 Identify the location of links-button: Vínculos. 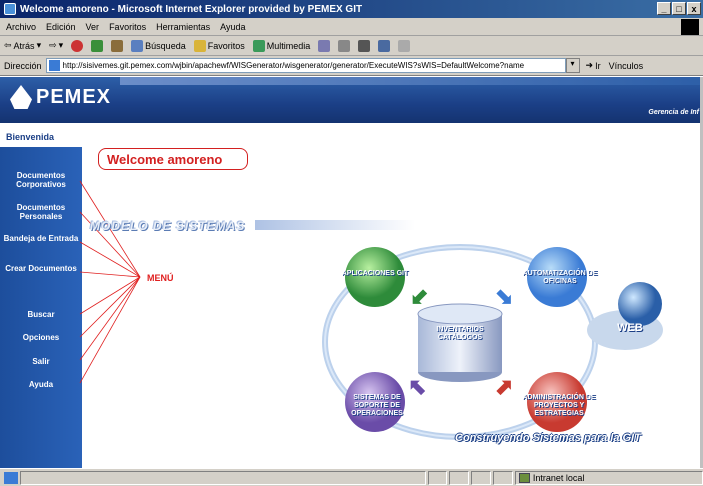
(626, 66).